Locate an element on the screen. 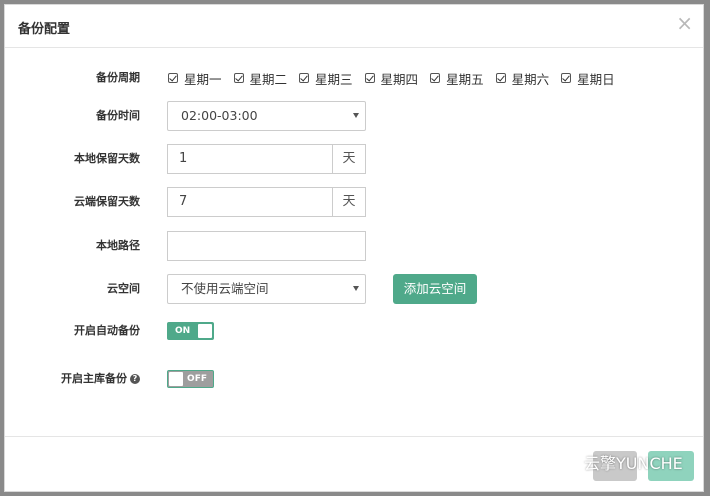 The width and height of the screenshot is (710, 496). cloud-retention-unit: 天 is located at coordinates (349, 202).